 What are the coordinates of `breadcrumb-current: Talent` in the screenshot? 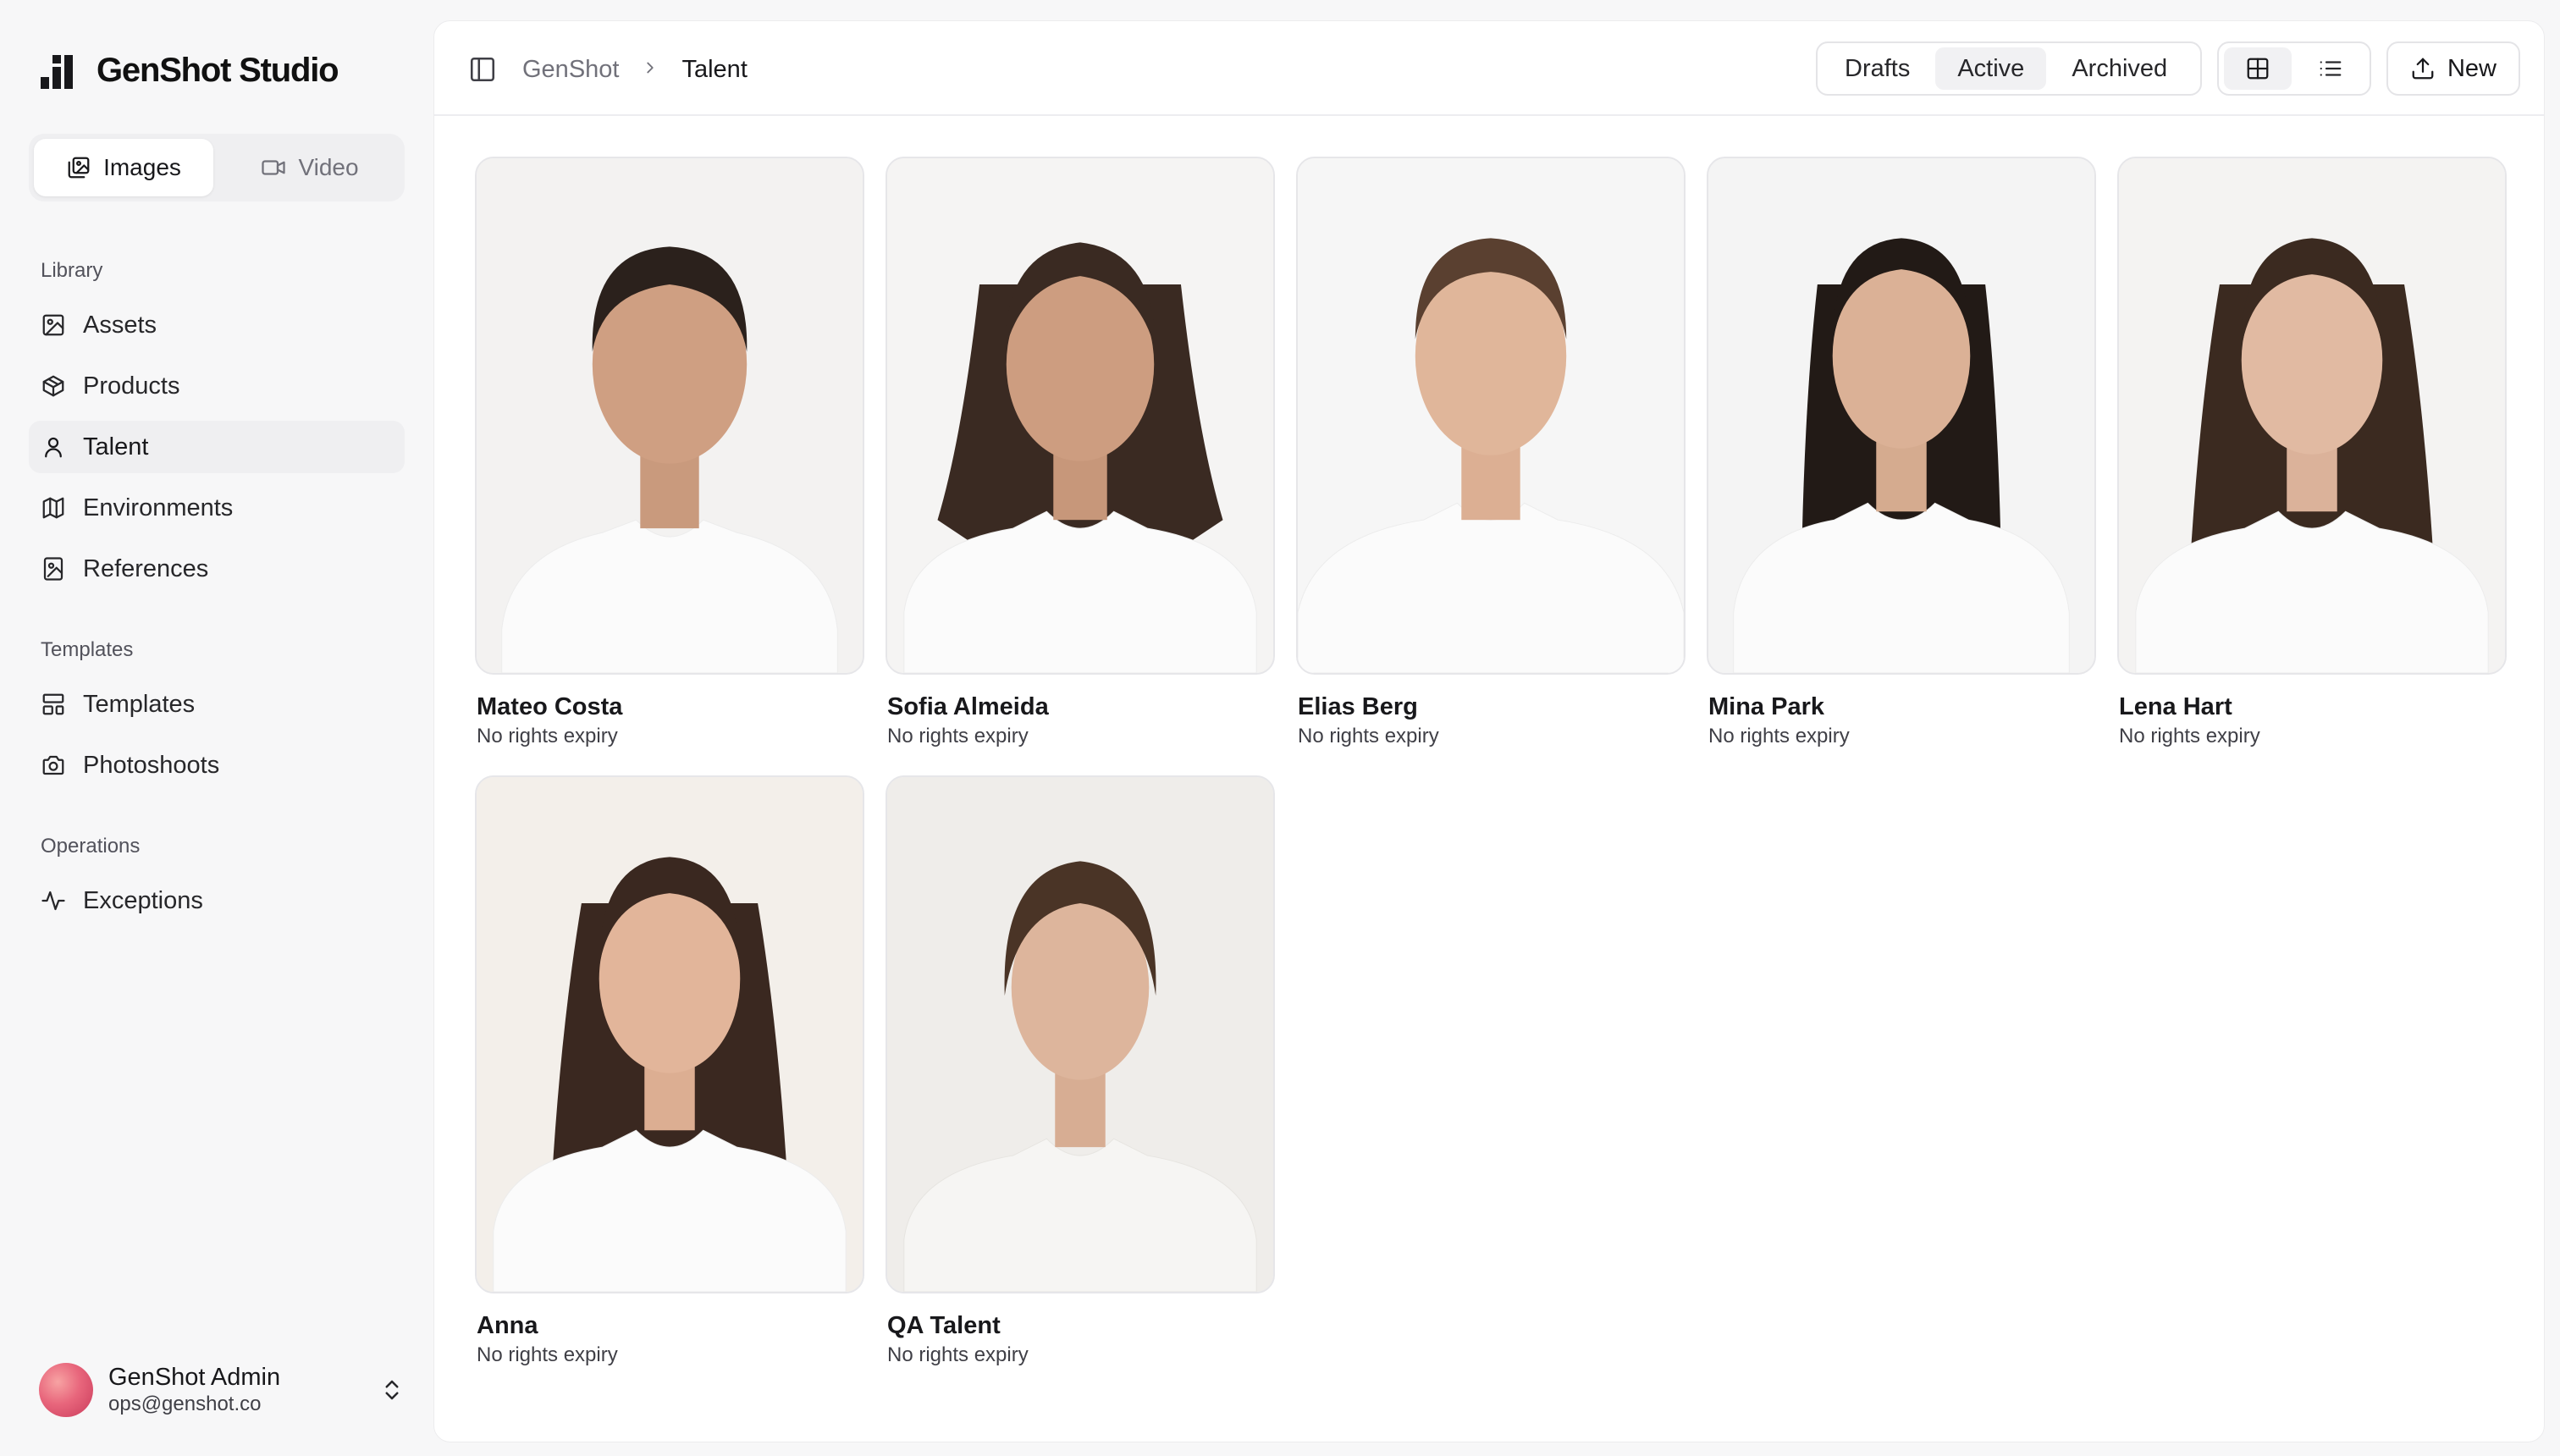 It's located at (714, 69).